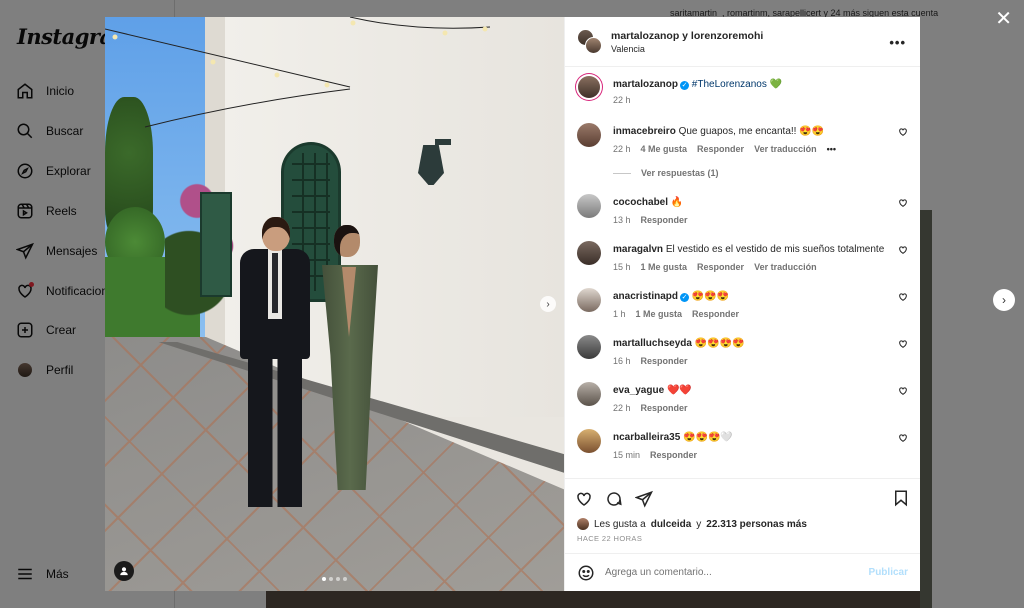  I want to click on caption-hashtag: #TheLorenzanos, so click(729, 84).